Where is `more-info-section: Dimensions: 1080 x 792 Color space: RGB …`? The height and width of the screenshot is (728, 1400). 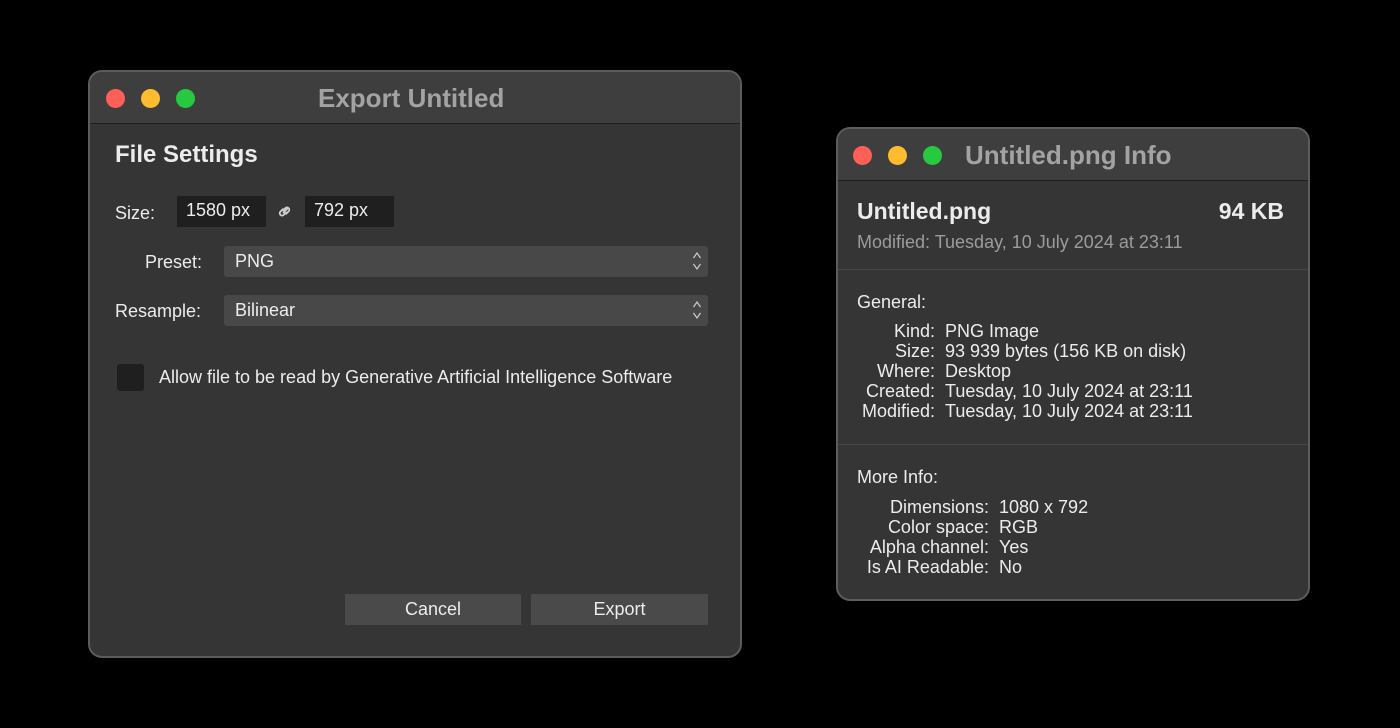 more-info-section: Dimensions: 1080 x 792 Color space: RGB … is located at coordinates (1067, 537).